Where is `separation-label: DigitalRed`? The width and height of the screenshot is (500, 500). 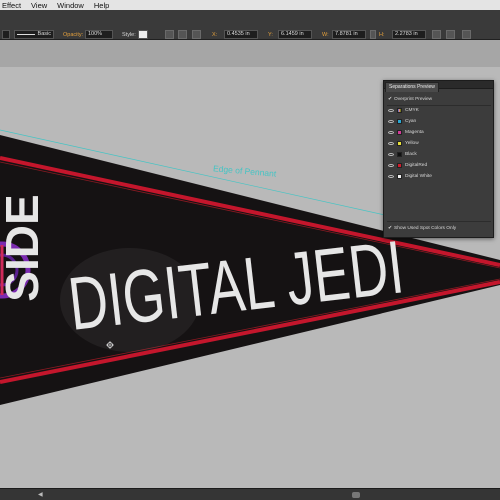 separation-label: DigitalRed is located at coordinates (416, 165).